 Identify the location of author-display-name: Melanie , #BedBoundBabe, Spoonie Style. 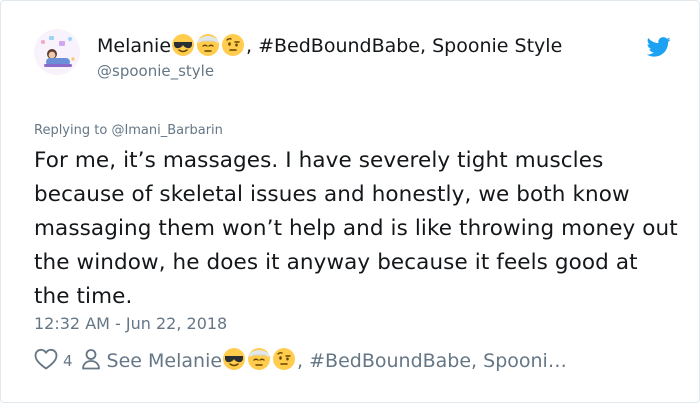
(329, 48).